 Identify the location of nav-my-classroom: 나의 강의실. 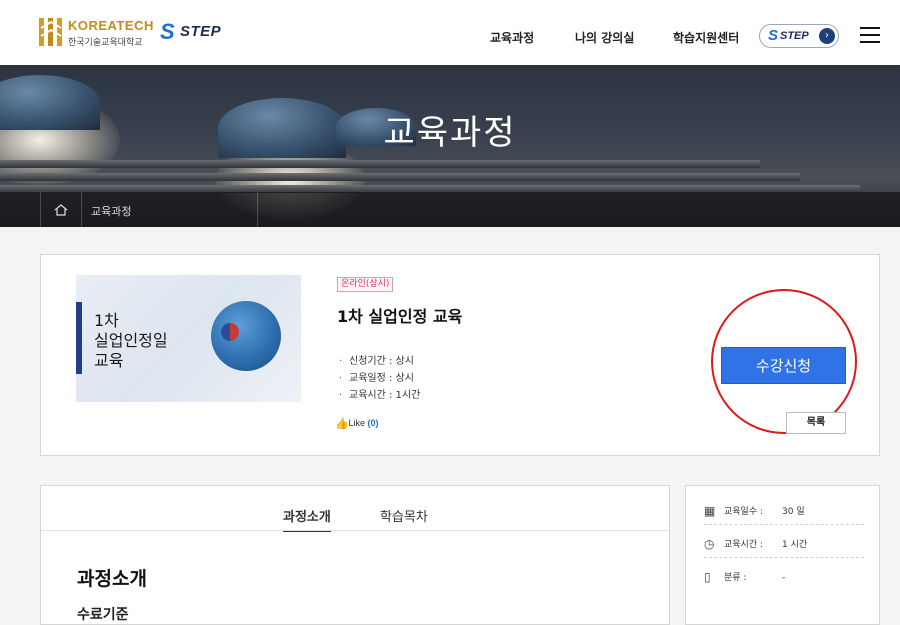
(604, 37).